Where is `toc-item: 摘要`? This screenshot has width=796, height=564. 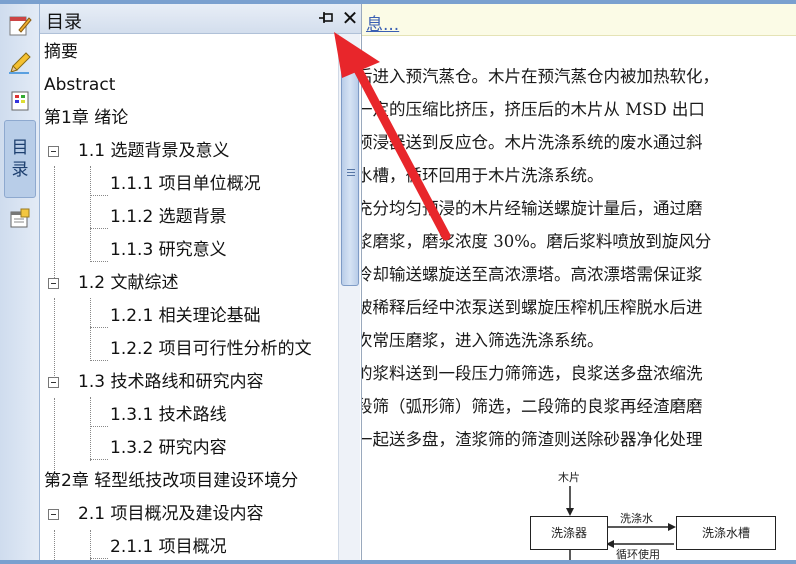 toc-item: 摘要 is located at coordinates (61, 52).